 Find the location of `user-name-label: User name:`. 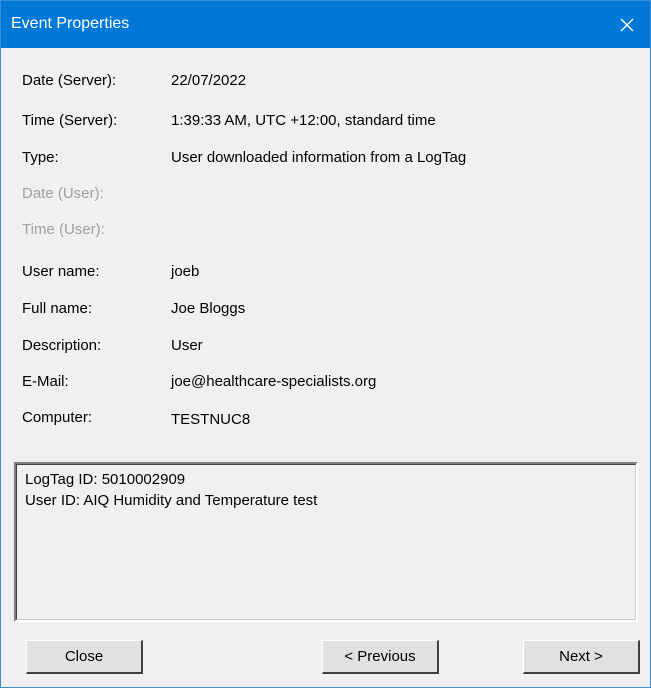

user-name-label: User name: is located at coordinates (61, 271).